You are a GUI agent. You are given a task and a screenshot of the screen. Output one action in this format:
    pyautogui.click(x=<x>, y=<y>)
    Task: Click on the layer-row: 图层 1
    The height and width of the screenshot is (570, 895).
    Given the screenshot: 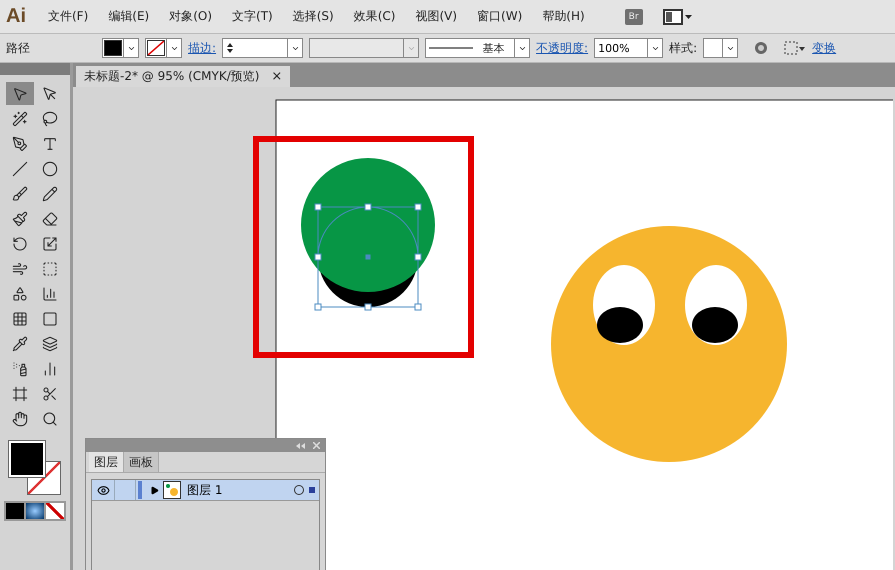 What is the action you would take?
    pyautogui.click(x=205, y=490)
    